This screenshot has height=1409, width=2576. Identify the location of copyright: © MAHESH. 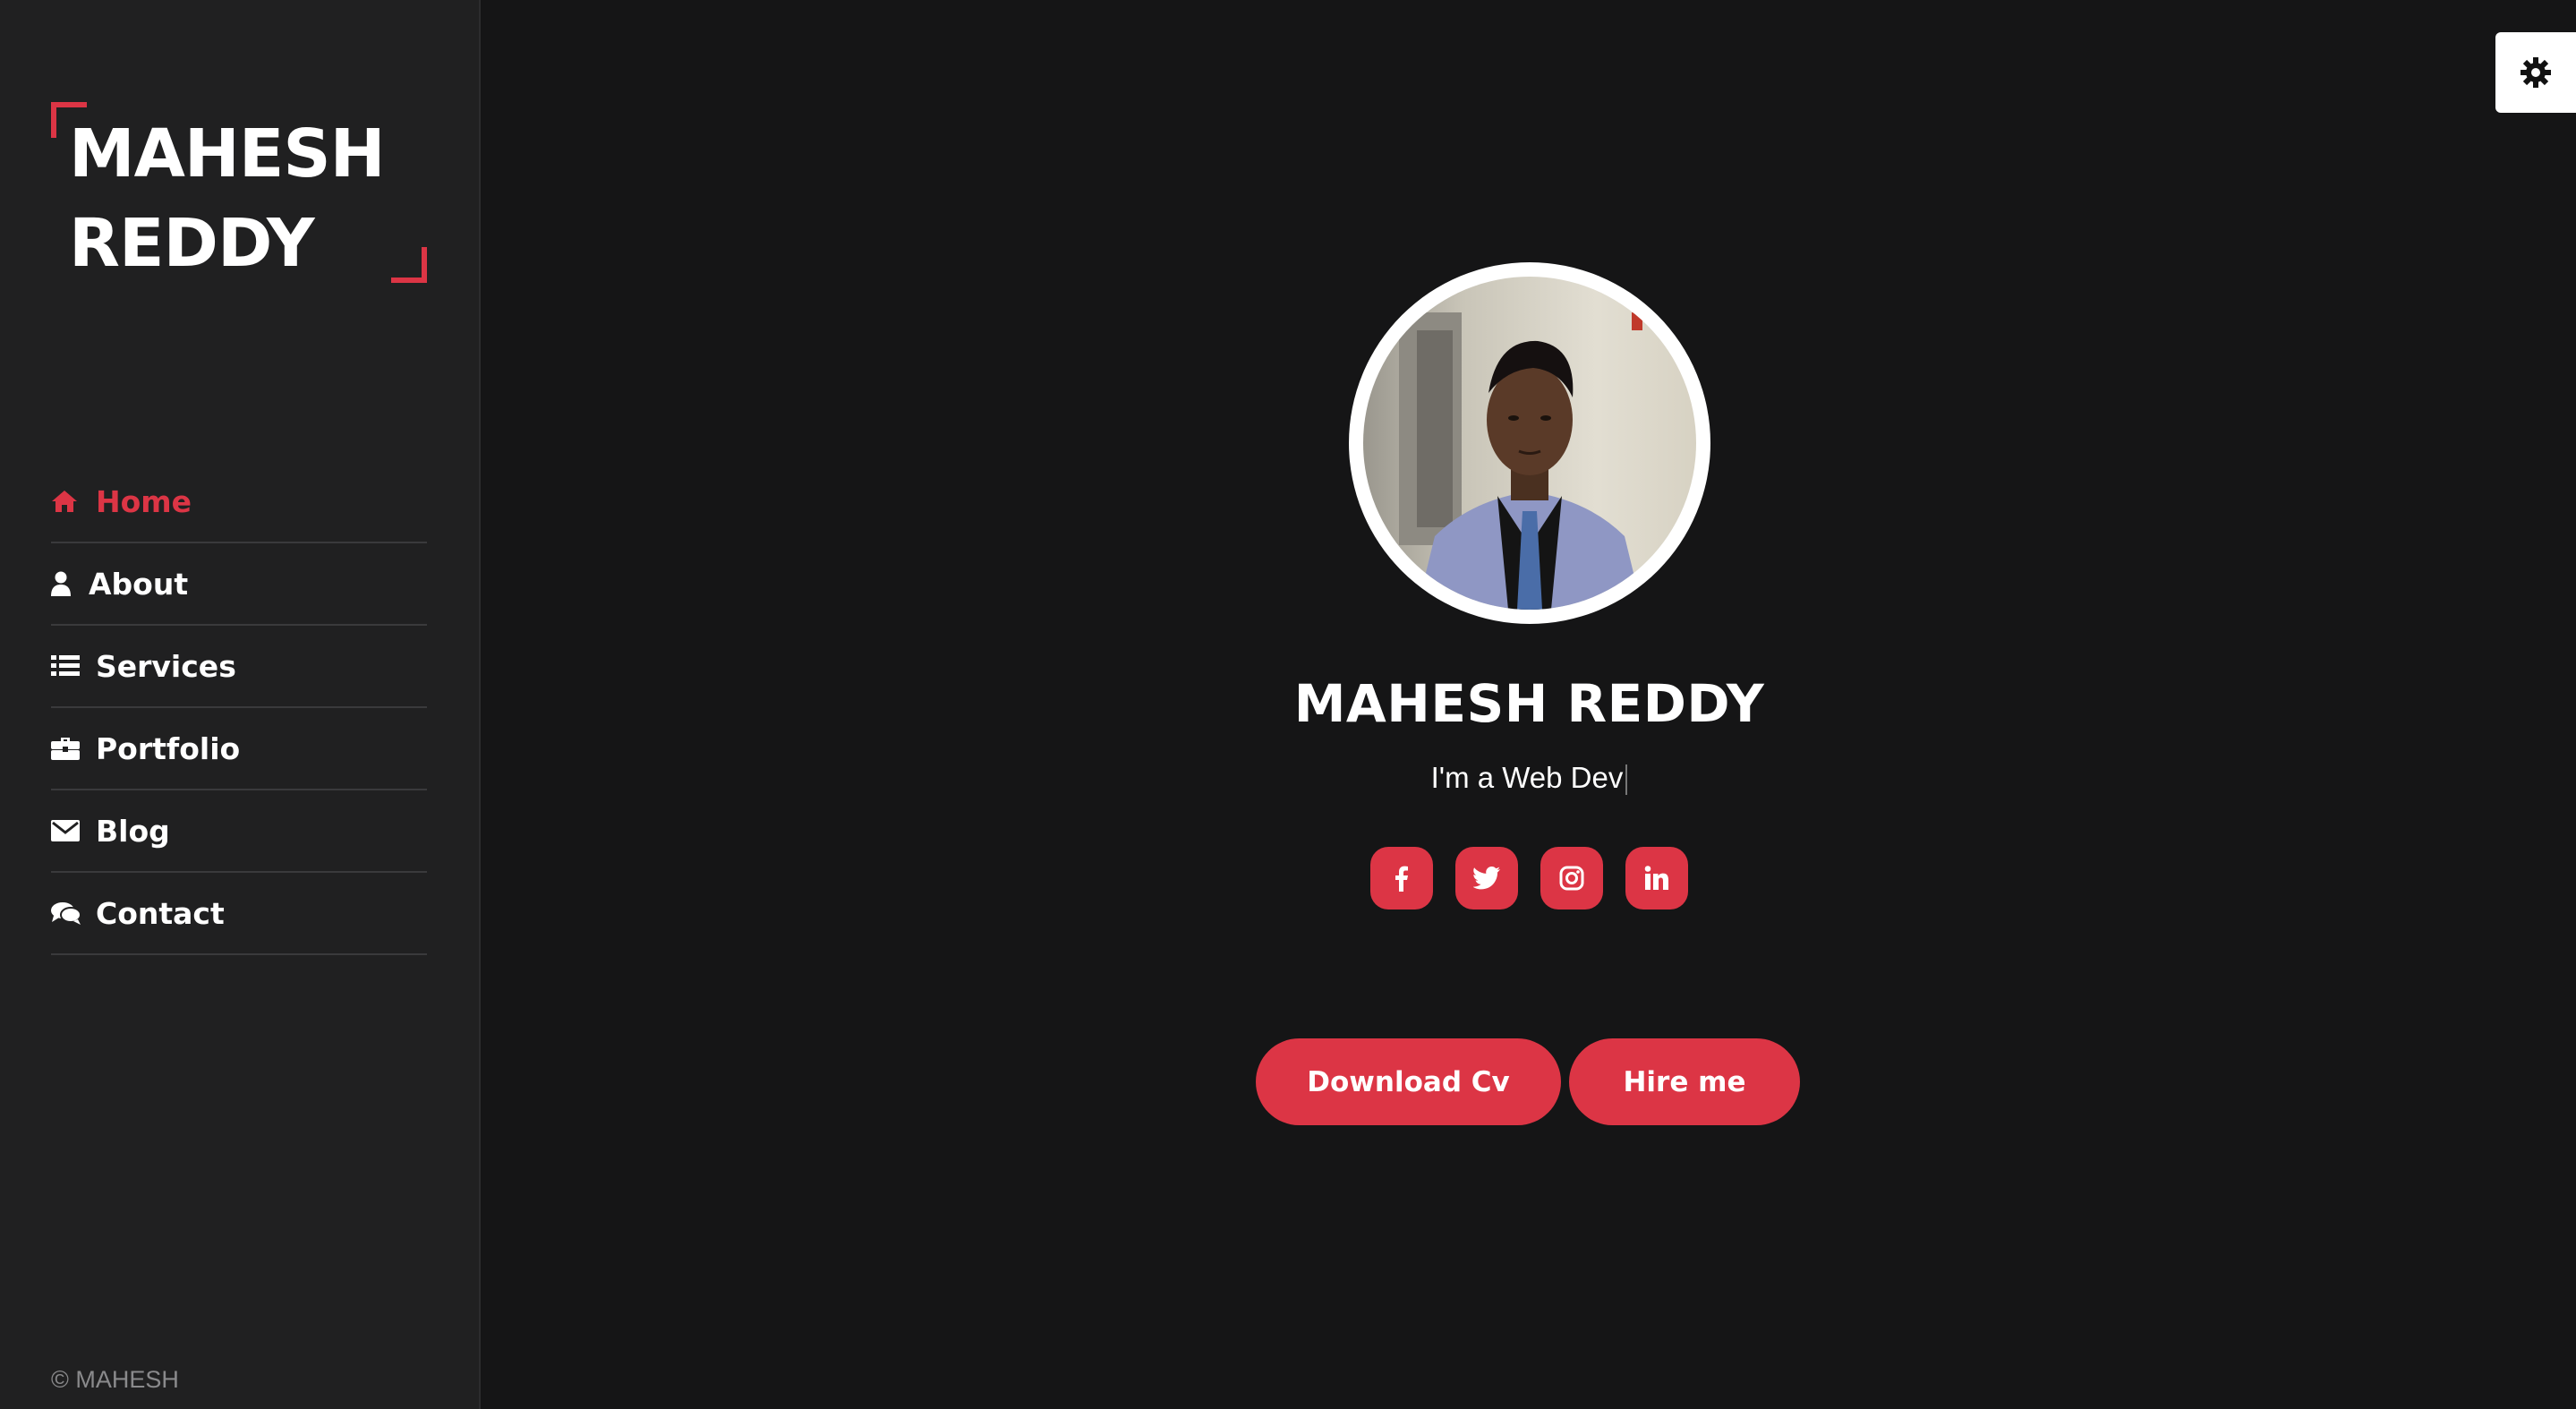
(115, 1380).